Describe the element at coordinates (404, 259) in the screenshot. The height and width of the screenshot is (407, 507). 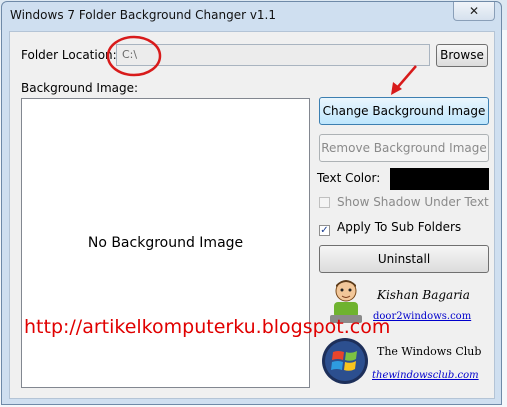
I see `uninstall-button: Uninstall` at that location.